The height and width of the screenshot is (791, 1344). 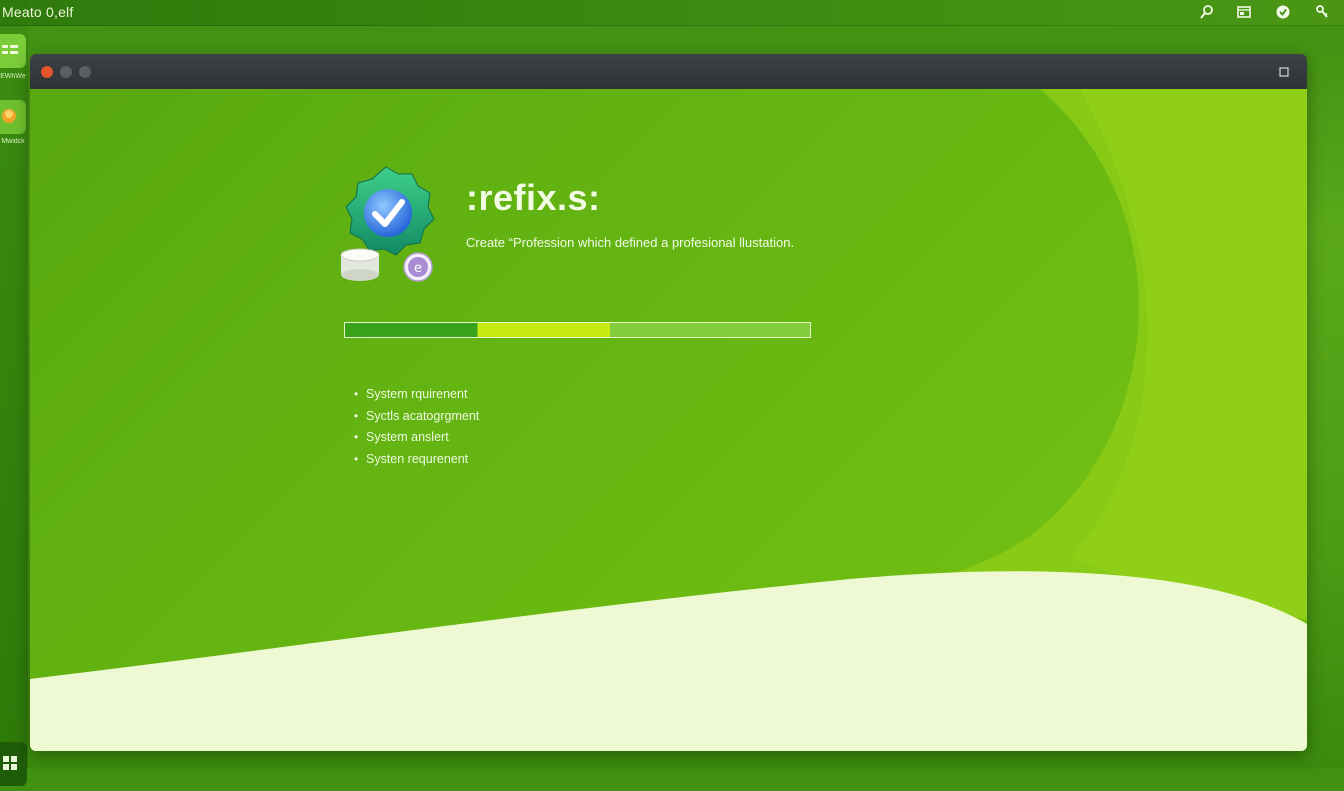 What do you see at coordinates (478, 330) in the screenshot?
I see `install-progress-fill` at bounding box center [478, 330].